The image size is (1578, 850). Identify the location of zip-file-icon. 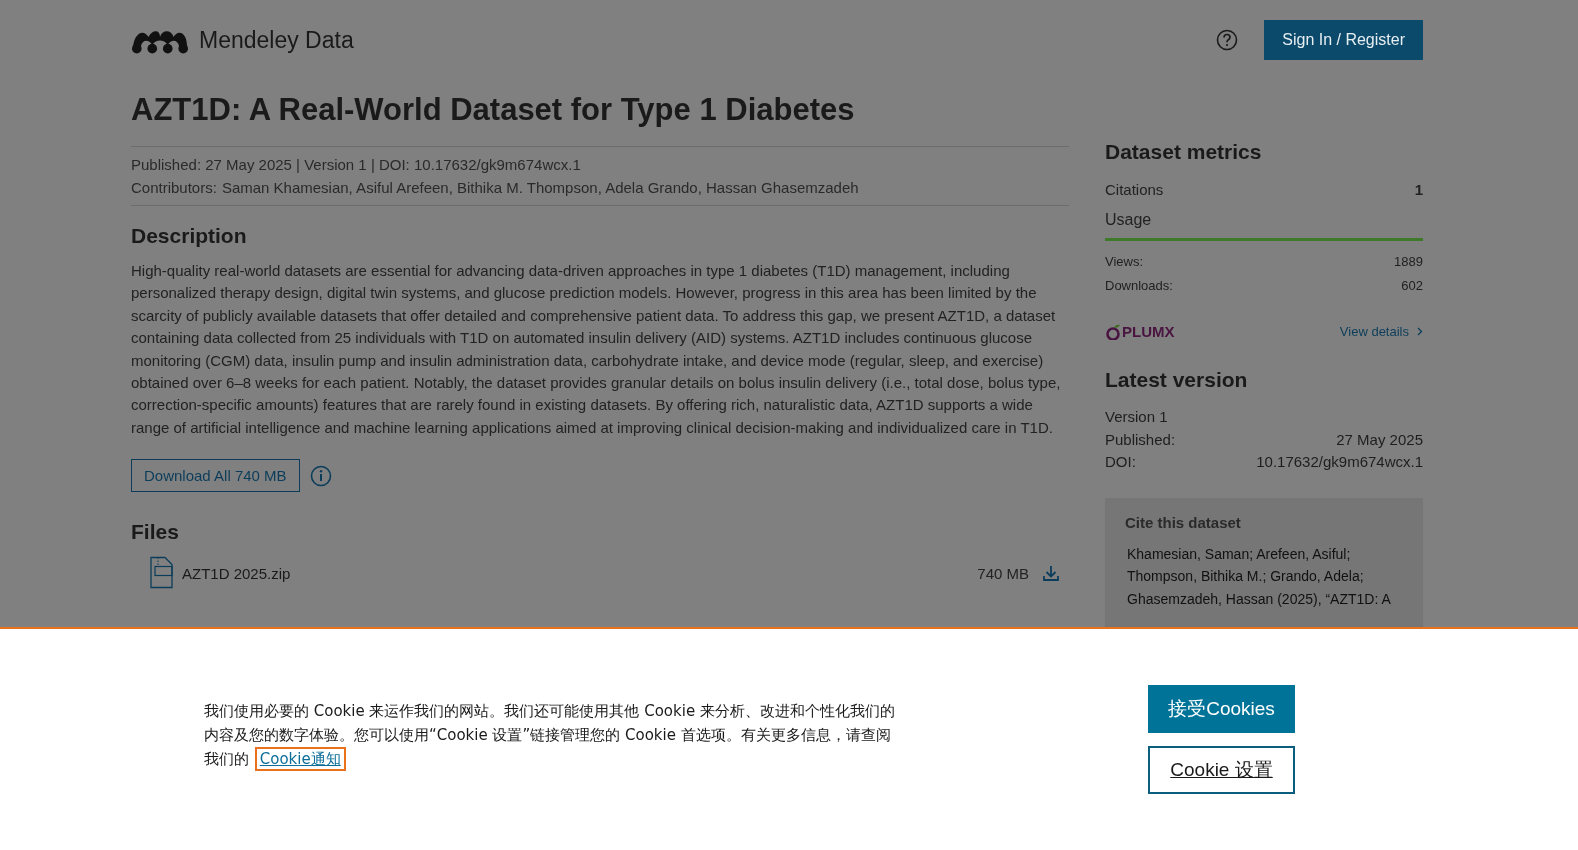
(162, 573).